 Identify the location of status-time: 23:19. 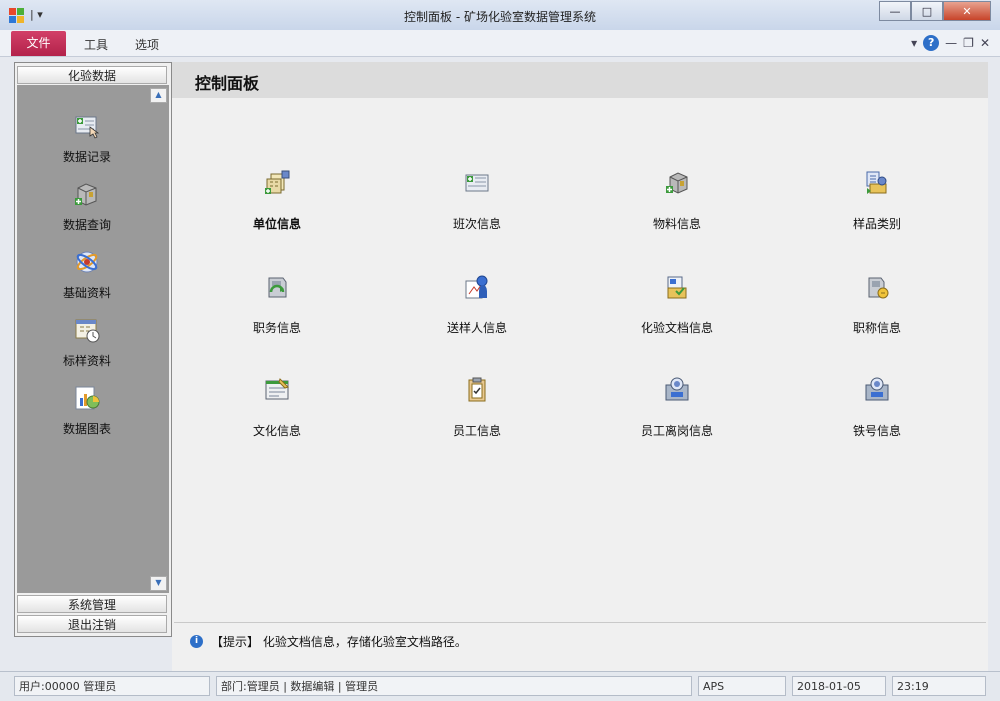
(939, 686).